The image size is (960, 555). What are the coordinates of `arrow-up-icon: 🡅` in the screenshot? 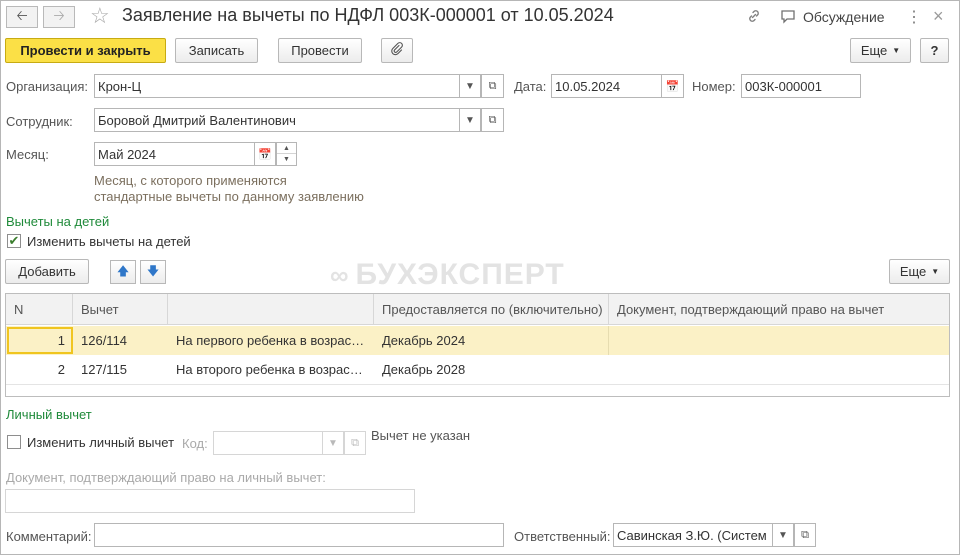 It's located at (123, 270).